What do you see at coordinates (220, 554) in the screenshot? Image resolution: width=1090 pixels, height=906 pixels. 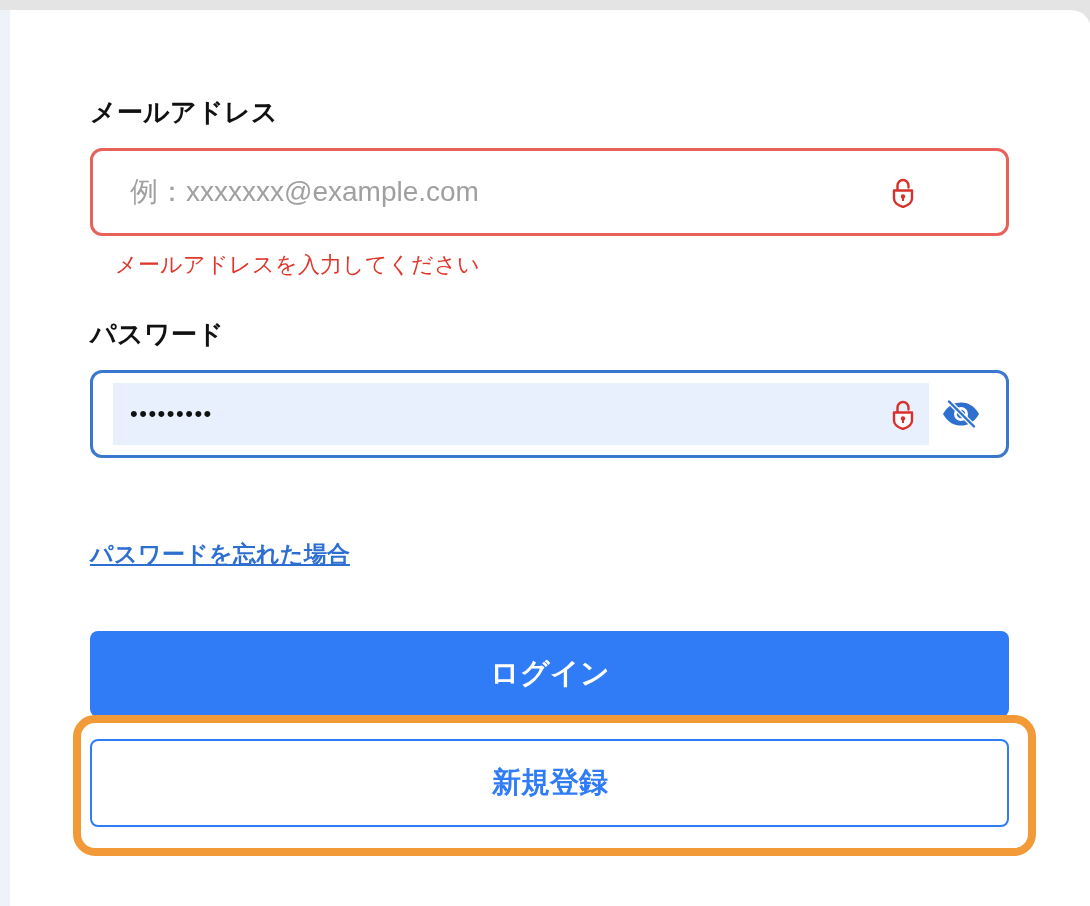 I see `forgot-password-link: パスワードを忘れた場合` at bounding box center [220, 554].